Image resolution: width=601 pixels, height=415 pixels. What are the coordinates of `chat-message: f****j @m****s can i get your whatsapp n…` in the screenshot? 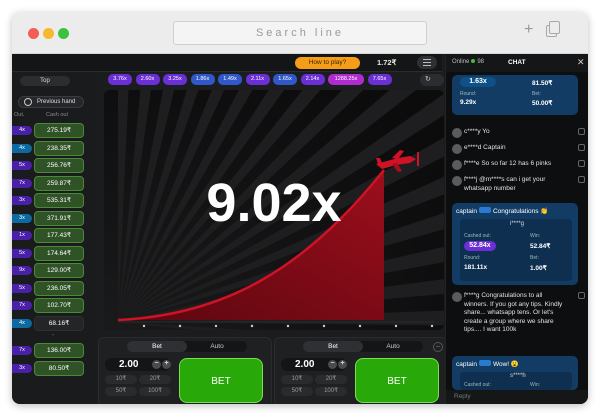 It's located at (518, 186).